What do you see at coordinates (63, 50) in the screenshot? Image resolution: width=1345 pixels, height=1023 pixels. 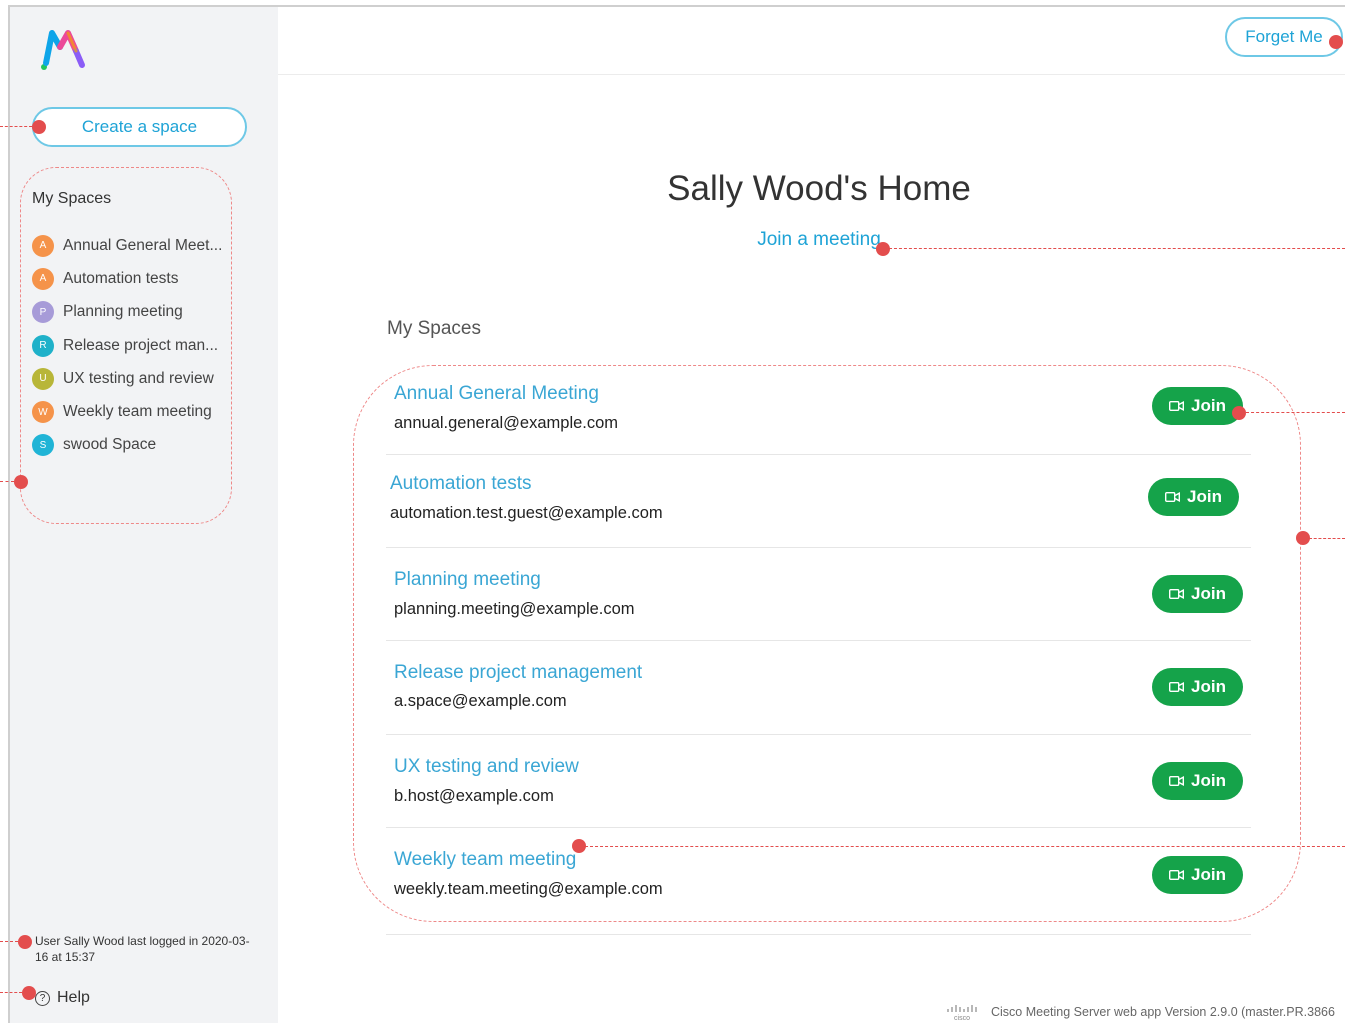 I see `app-logo` at bounding box center [63, 50].